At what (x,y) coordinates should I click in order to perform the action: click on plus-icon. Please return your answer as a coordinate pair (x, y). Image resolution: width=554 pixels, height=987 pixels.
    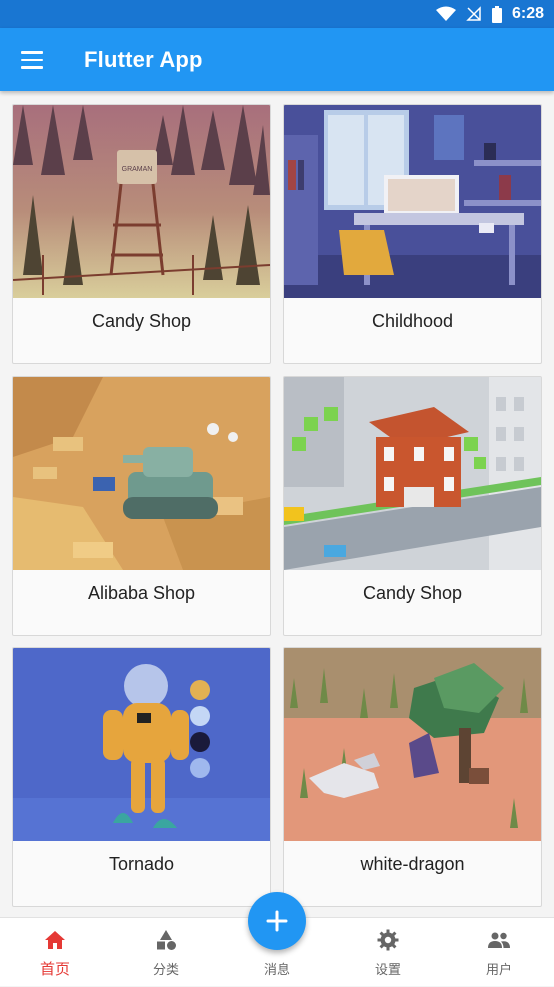
    Looking at the image, I should click on (277, 921).